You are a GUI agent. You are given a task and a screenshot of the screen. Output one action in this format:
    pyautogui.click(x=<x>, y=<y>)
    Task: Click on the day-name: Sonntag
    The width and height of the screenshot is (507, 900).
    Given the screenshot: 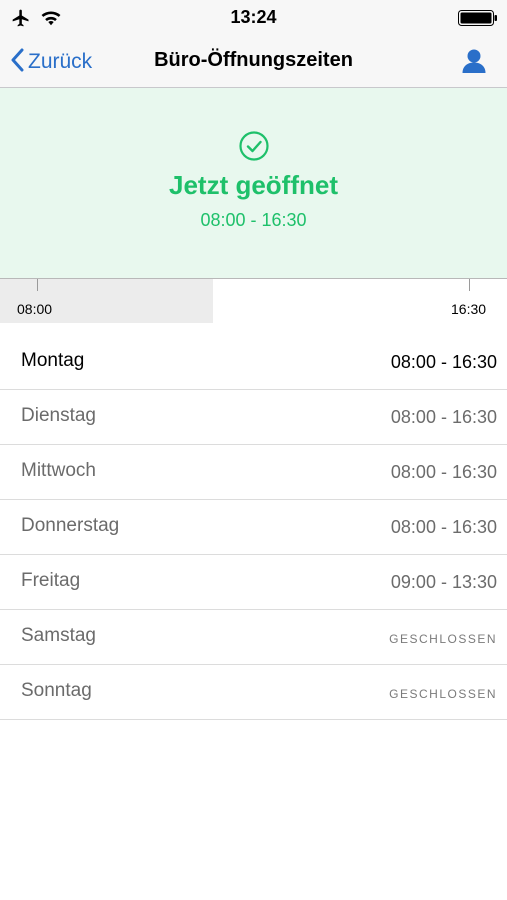 What is the action you would take?
    pyautogui.click(x=56, y=690)
    